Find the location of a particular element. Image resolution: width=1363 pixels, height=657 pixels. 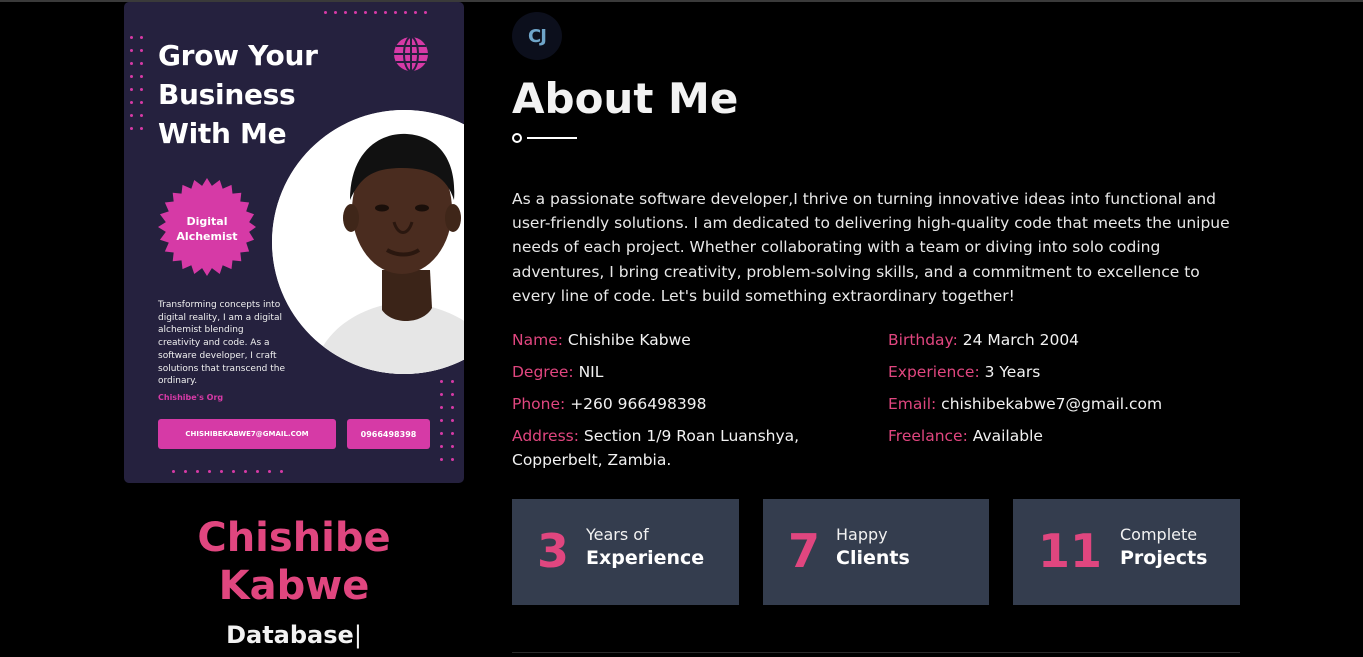

info-degree: Degree: NIL is located at coordinates (557, 372).